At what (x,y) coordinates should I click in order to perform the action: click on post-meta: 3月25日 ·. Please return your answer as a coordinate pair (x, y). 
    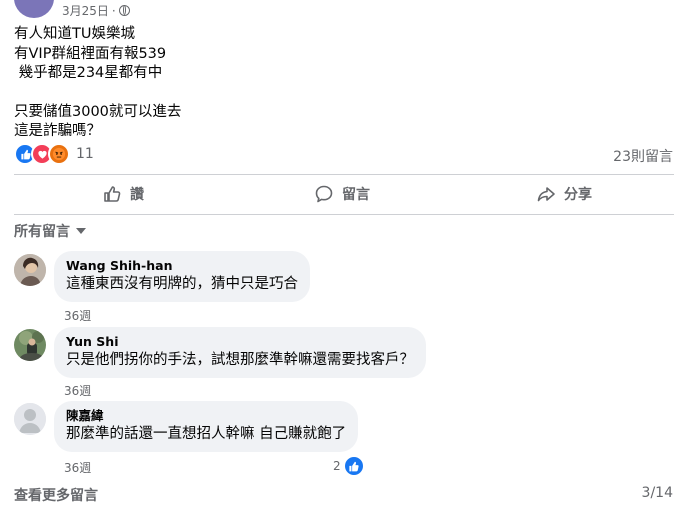
    Looking at the image, I should click on (96, 10).